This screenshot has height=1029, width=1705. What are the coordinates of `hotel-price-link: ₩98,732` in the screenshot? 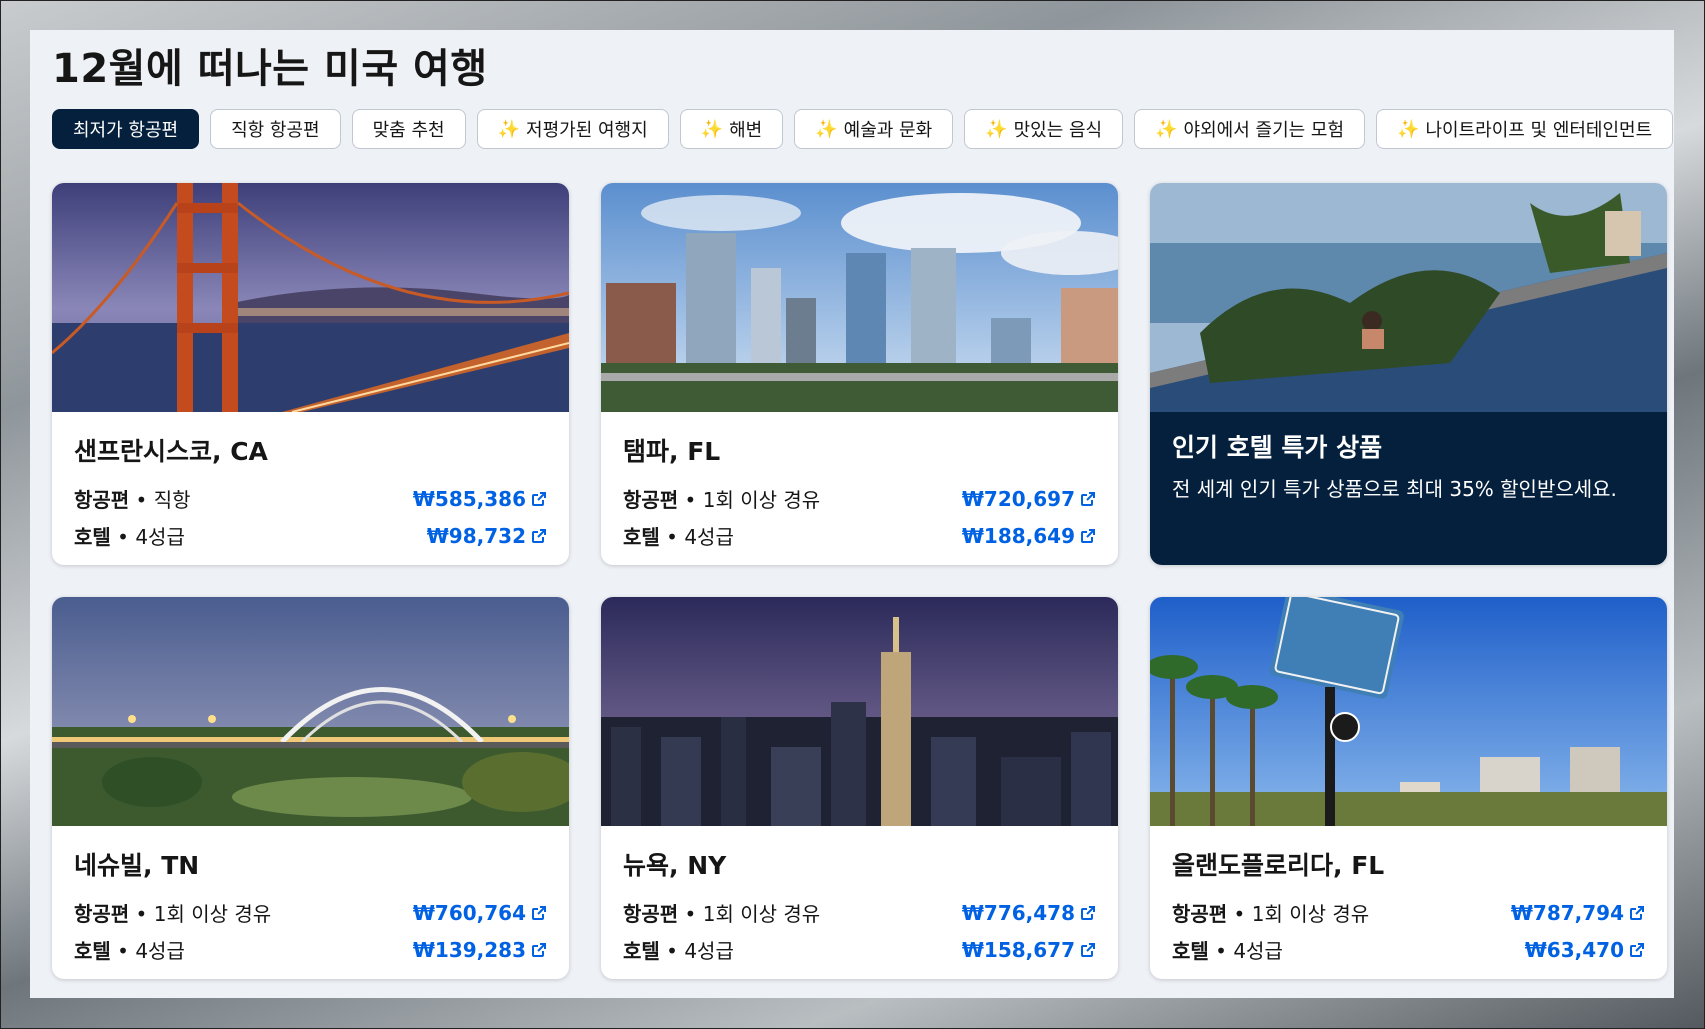 It's located at (487, 536).